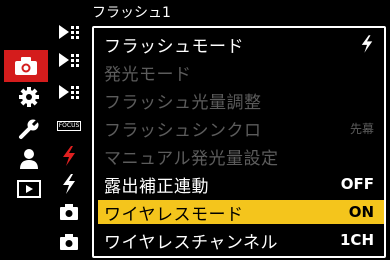 The image size is (390, 260). I want to click on menu-item-value: 1CH, so click(357, 240).